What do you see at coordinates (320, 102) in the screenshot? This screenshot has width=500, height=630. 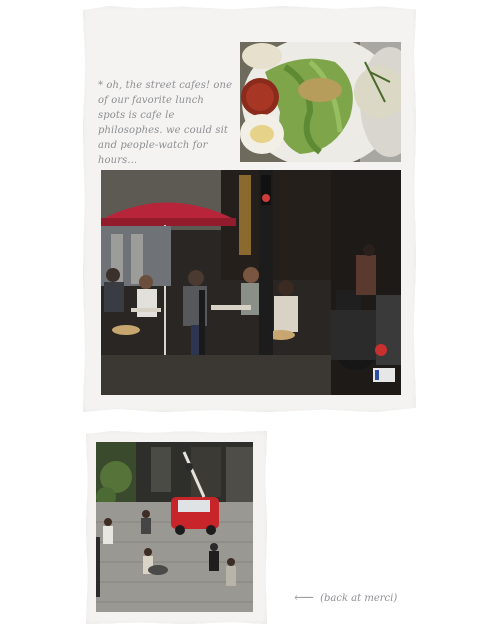 I see `food-photo` at bounding box center [320, 102].